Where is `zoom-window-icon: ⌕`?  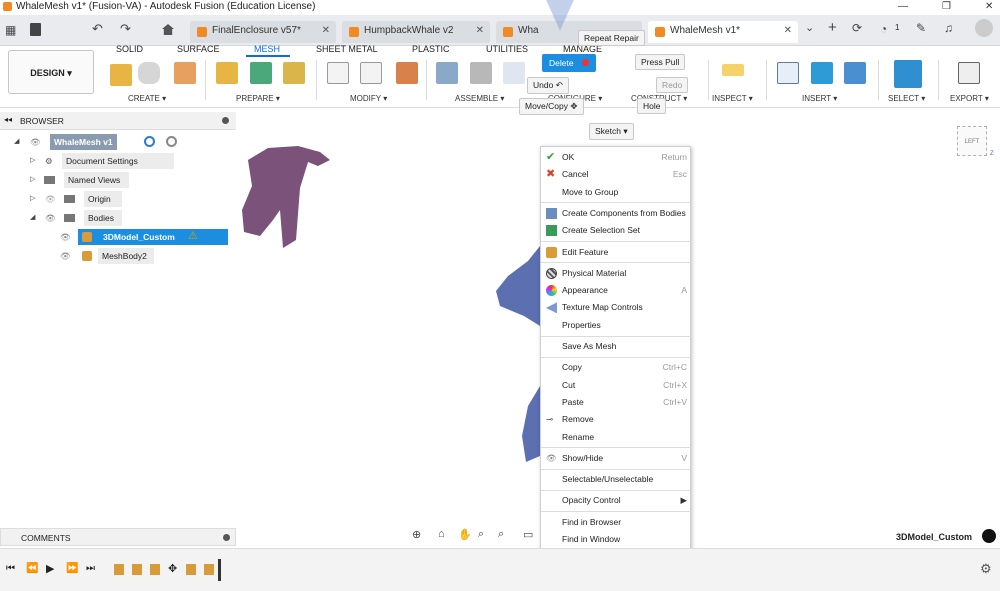 zoom-window-icon: ⌕ is located at coordinates (501, 534).